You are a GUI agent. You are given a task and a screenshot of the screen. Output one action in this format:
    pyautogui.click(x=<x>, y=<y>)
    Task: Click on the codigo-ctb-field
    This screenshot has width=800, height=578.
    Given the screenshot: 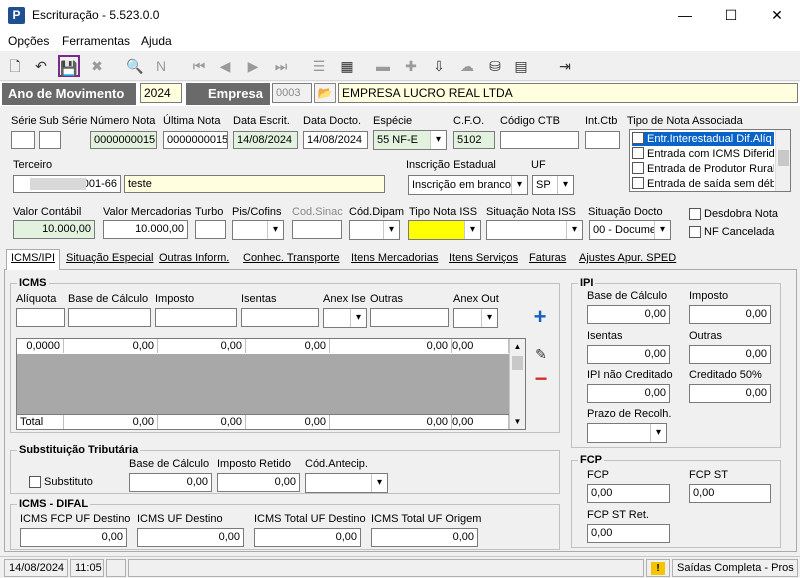 What is the action you would take?
    pyautogui.click(x=539, y=140)
    